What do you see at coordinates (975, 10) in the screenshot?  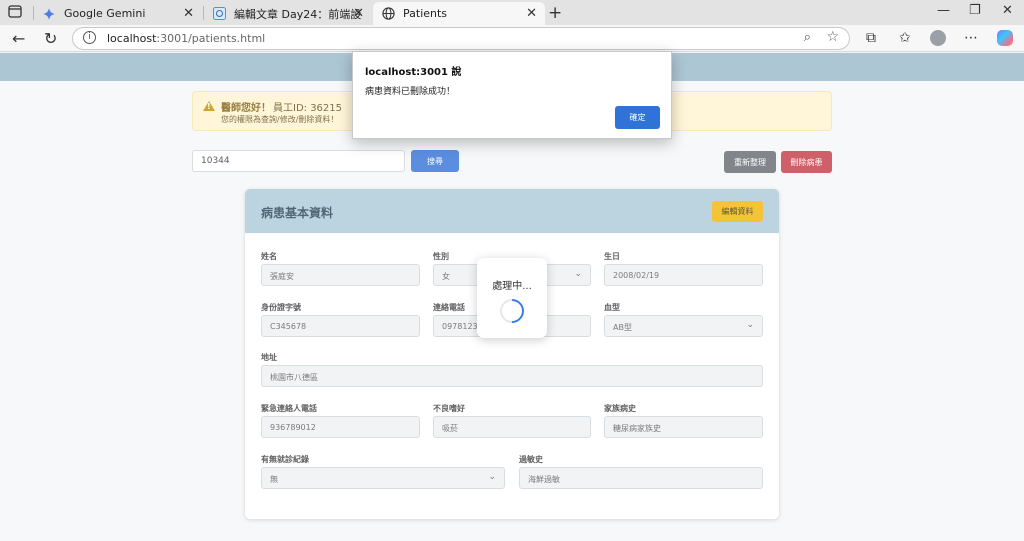 I see `restore-icon: ❐` at bounding box center [975, 10].